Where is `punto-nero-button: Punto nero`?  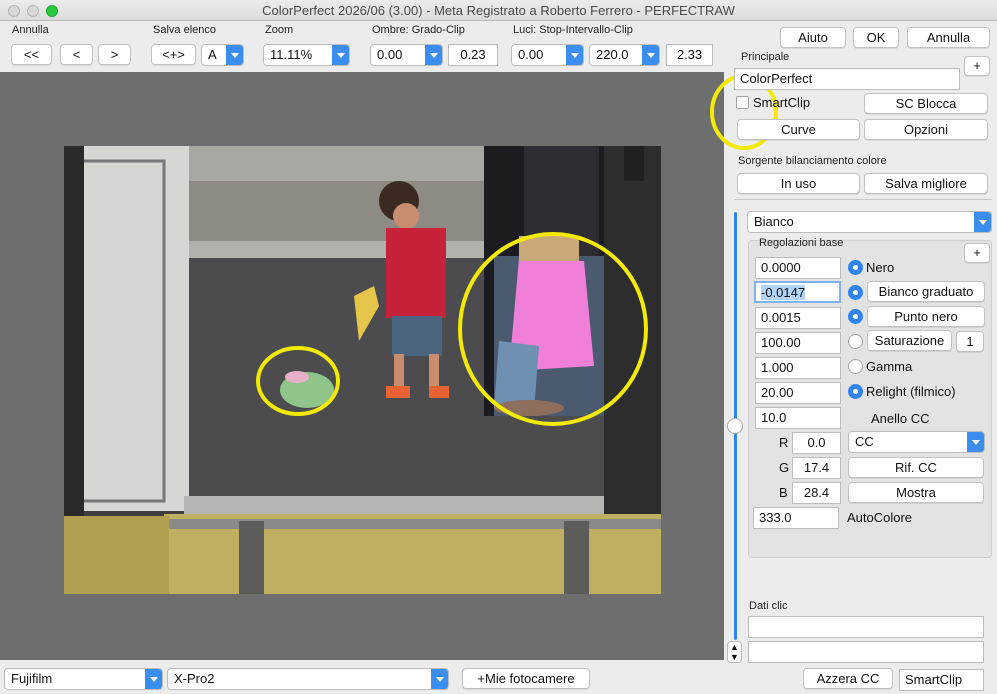
punto-nero-button: Punto nero is located at coordinates (926, 316).